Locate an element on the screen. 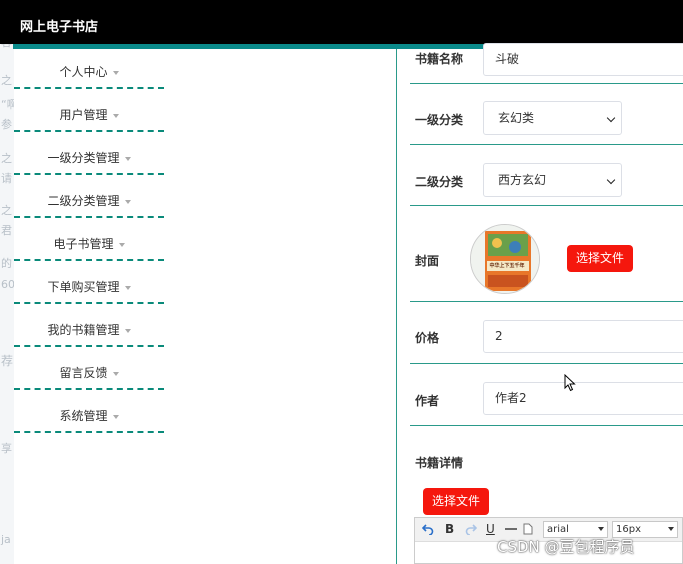 This screenshot has width=683, height=564. price-input: 2 is located at coordinates (583, 336).